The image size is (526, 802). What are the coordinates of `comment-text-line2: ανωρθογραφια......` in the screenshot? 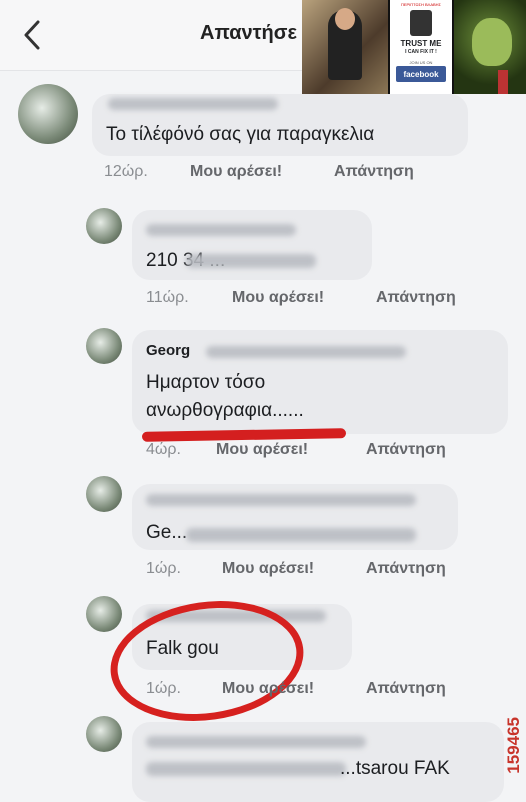 It's located at (225, 410).